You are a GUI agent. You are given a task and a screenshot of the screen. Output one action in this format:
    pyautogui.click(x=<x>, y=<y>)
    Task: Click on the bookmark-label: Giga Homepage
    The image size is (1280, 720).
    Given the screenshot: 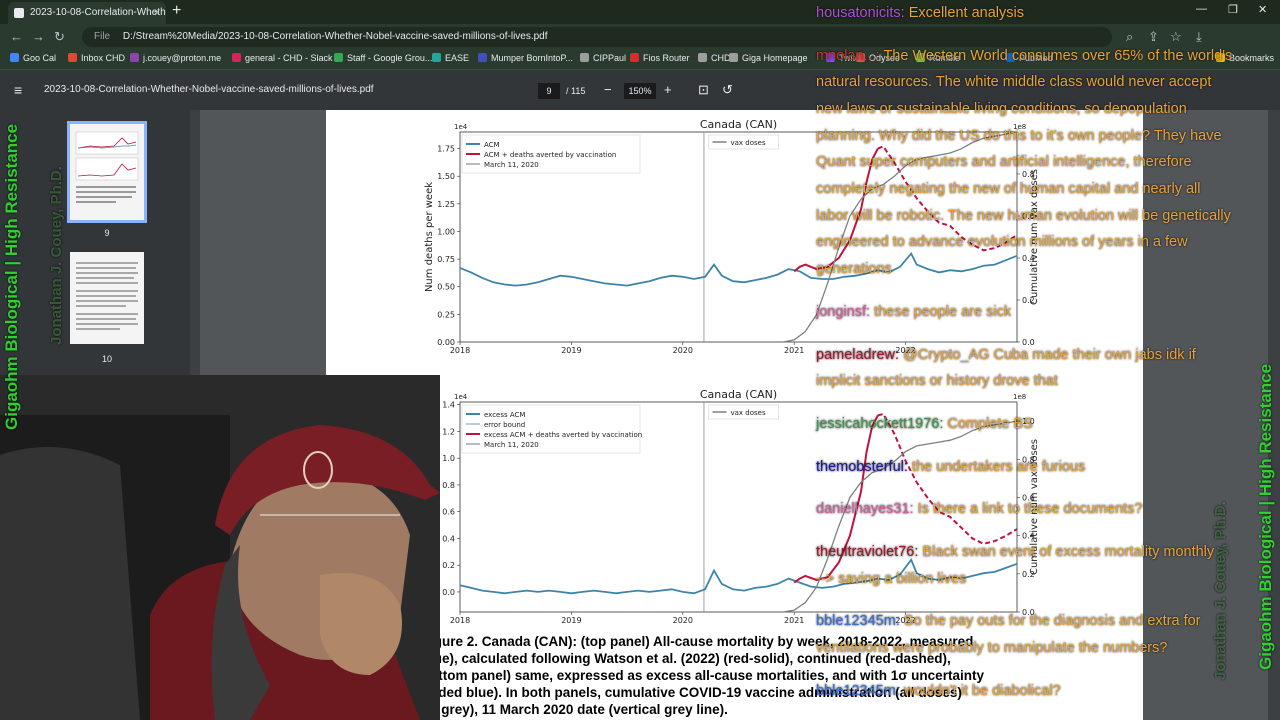 What is the action you would take?
    pyautogui.click(x=775, y=58)
    